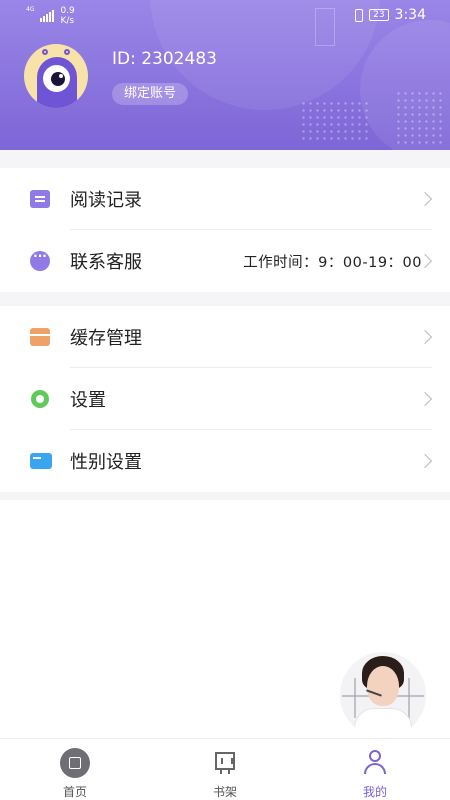 The width and height of the screenshot is (450, 800). What do you see at coordinates (225, 337) in the screenshot?
I see `menu-item-cache-management: 缓存管理` at bounding box center [225, 337].